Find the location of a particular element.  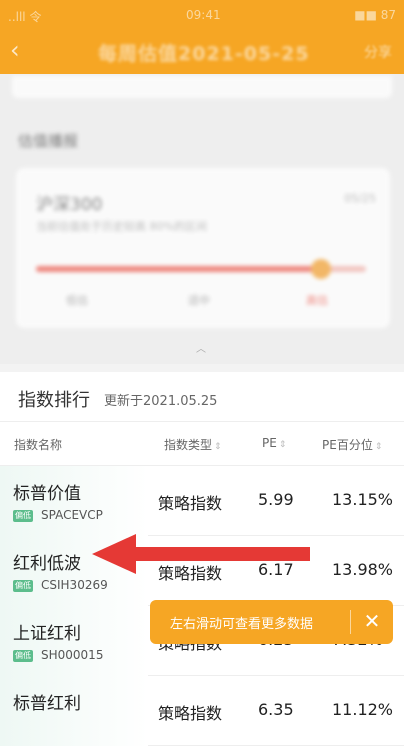

index-code: SPACEVCP is located at coordinates (72, 515).